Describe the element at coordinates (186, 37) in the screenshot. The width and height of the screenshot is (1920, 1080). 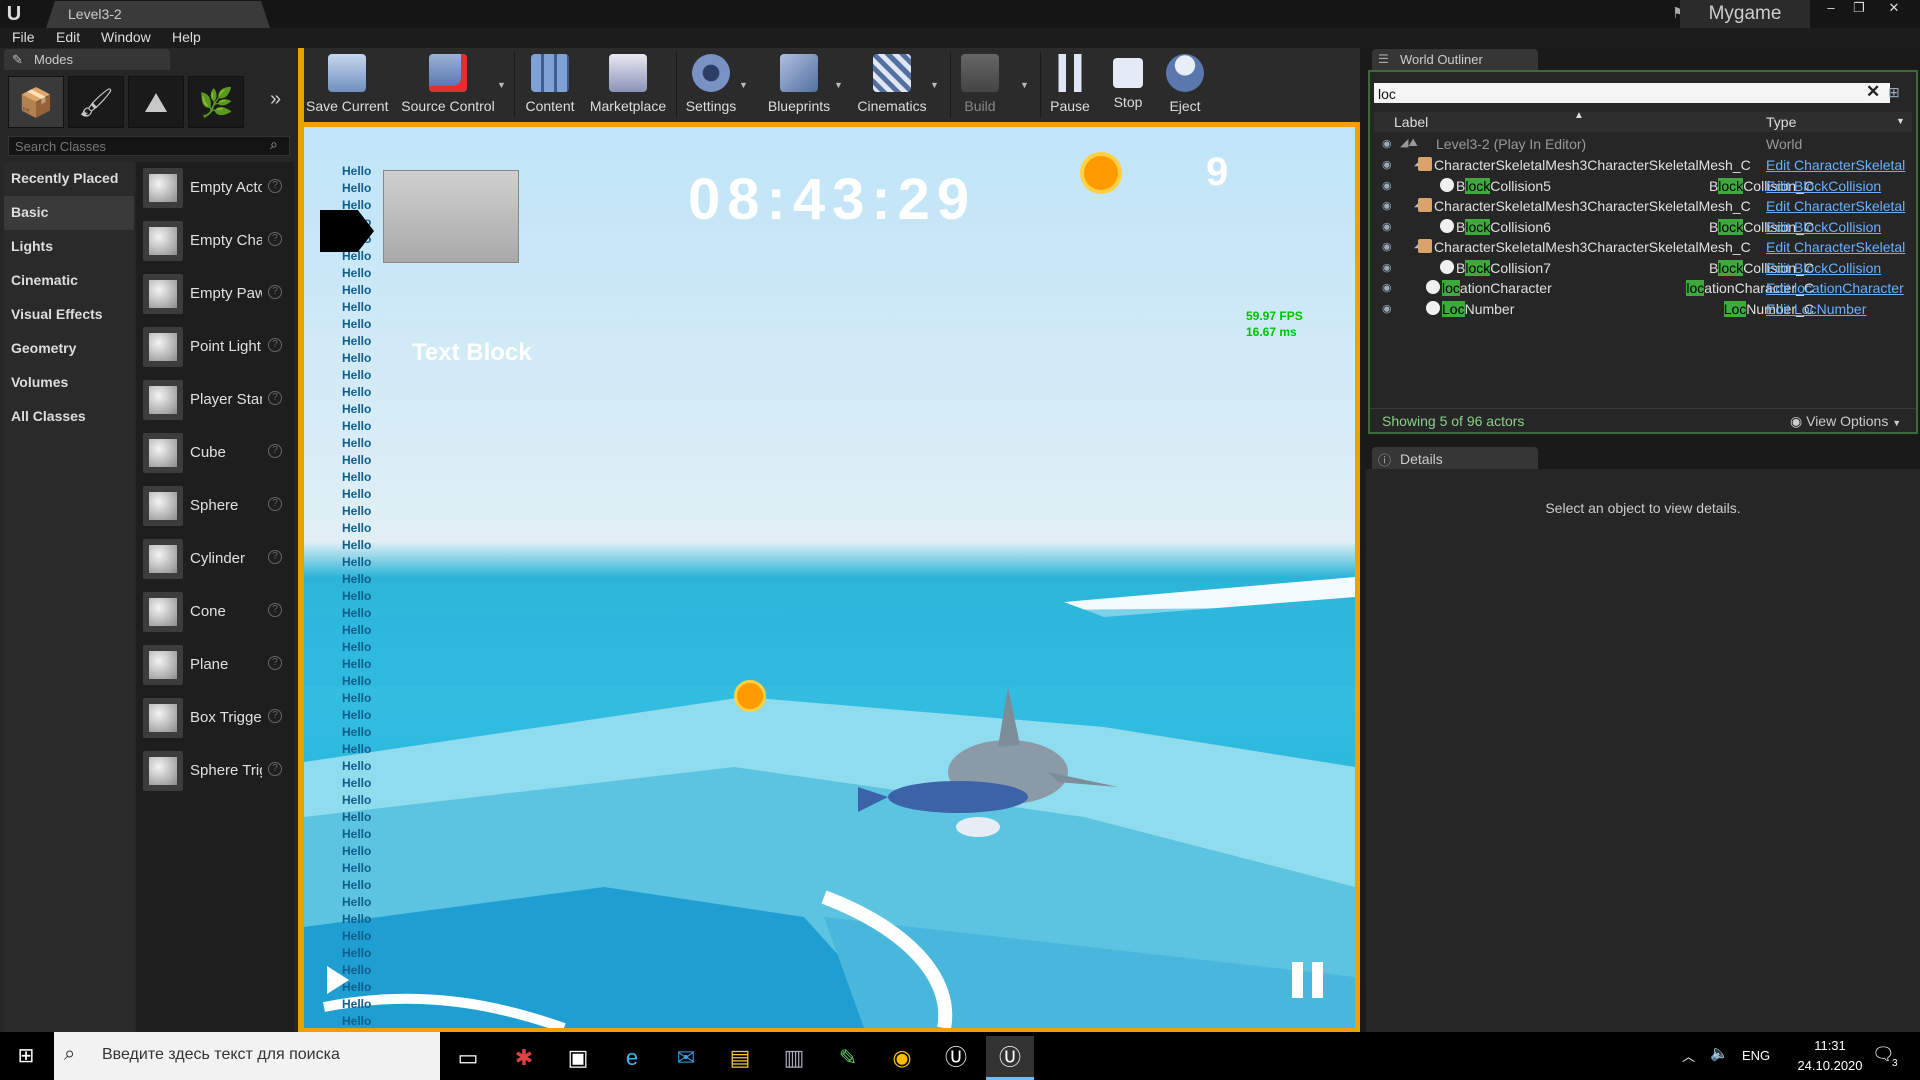
I see `menu-help: Help` at that location.